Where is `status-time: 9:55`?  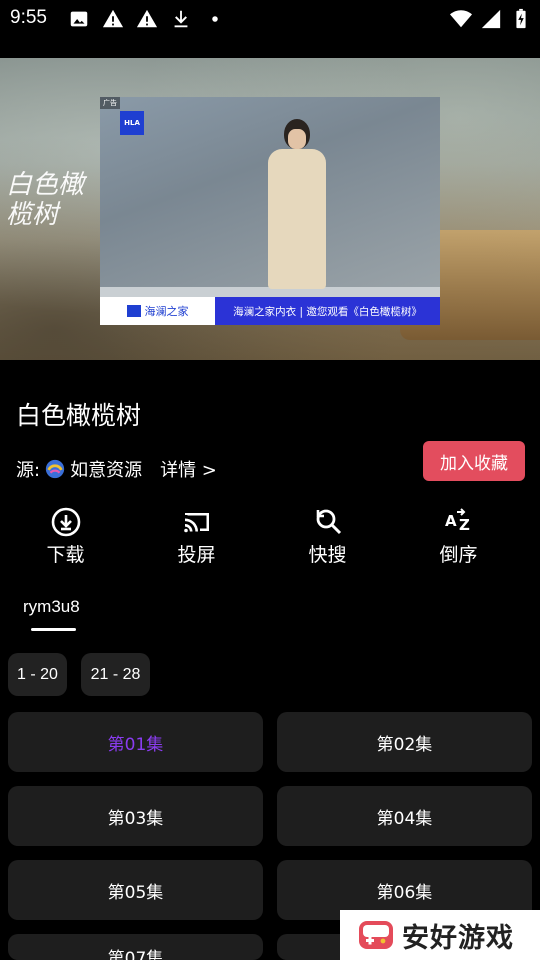
status-time: 9:55 is located at coordinates (28, 17).